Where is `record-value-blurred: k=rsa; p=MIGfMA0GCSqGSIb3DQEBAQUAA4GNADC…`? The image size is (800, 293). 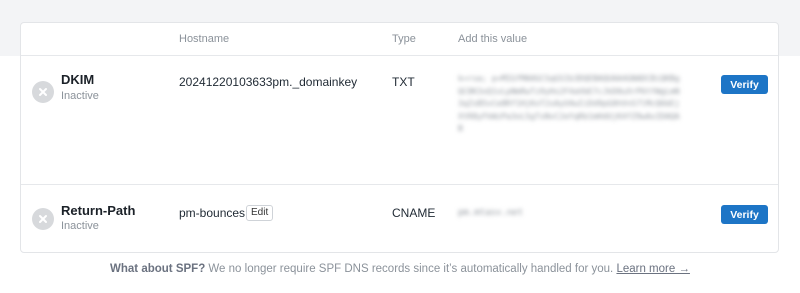
record-value-blurred: k=rsa; p=MIGfMA0GCSqGSIb3DQEBAQUAA4GNADC… is located at coordinates (569, 104).